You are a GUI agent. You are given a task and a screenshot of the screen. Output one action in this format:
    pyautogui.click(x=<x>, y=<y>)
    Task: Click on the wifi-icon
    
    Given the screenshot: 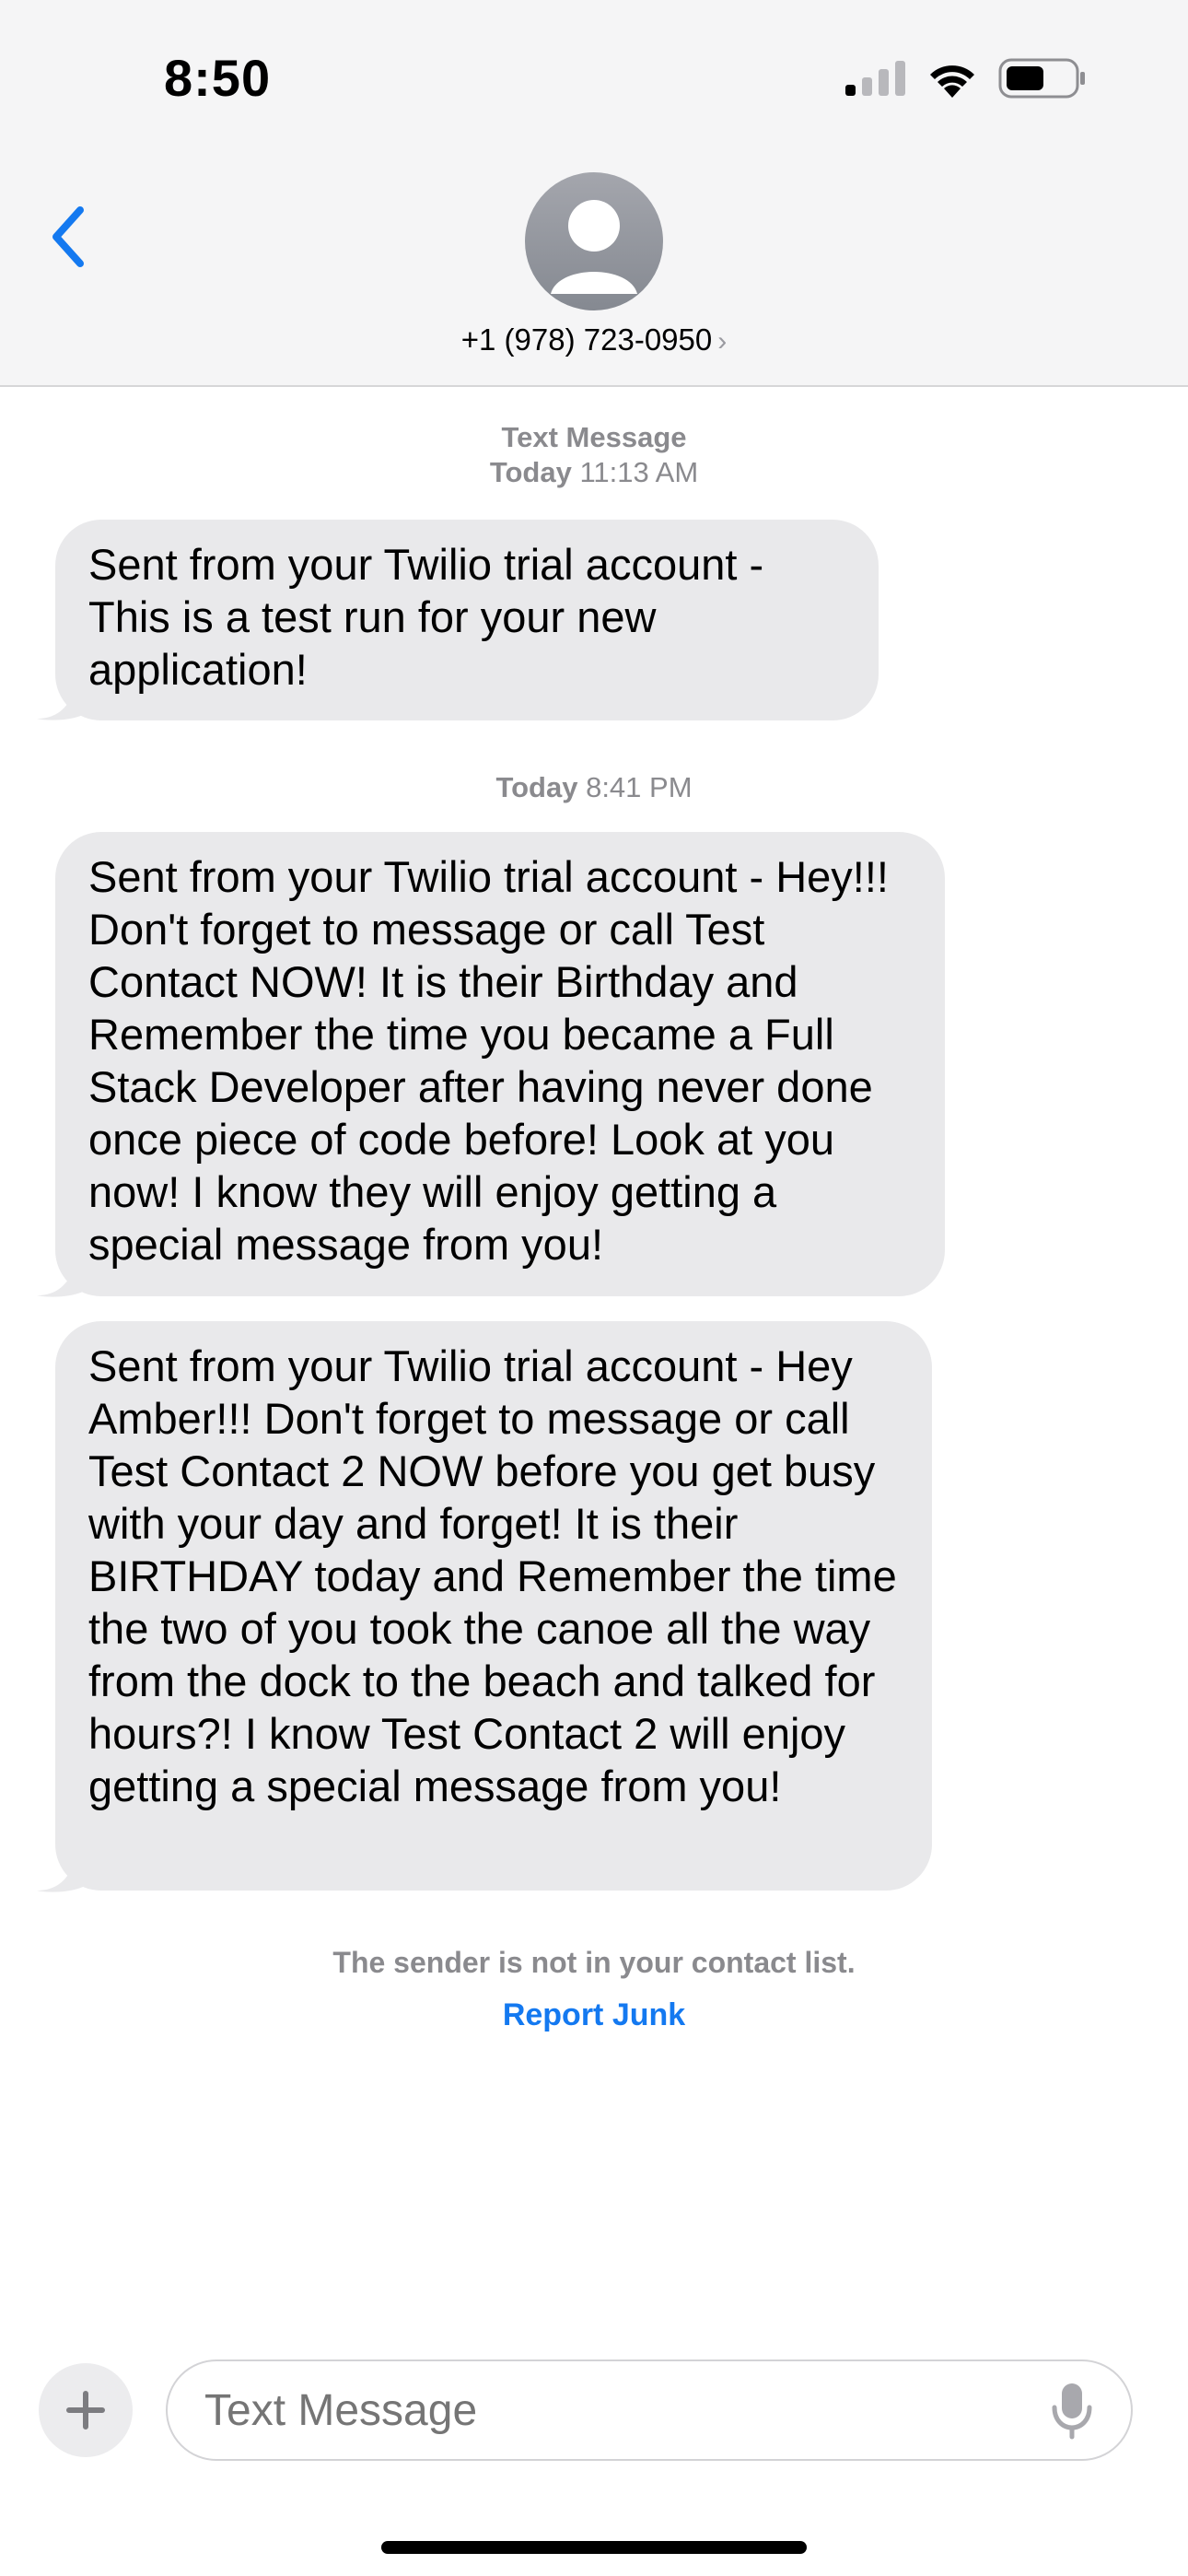 What is the action you would take?
    pyautogui.click(x=952, y=81)
    